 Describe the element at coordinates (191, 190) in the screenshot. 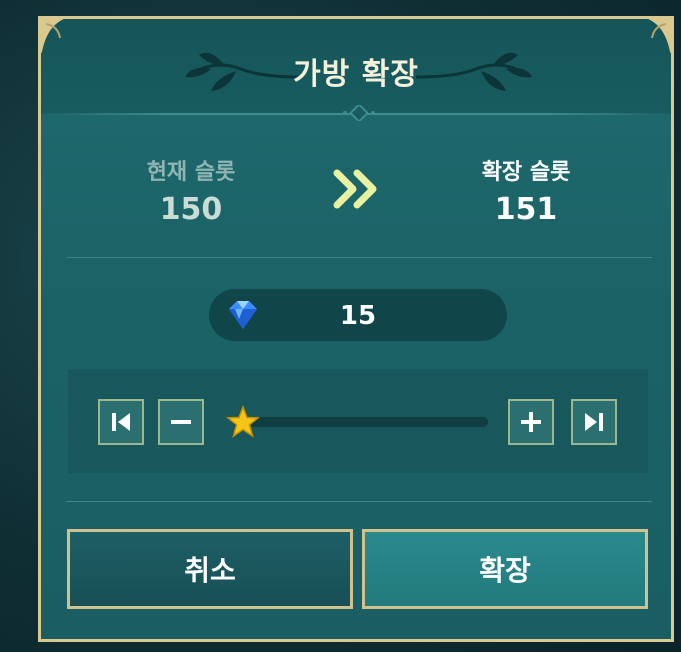

I see `current-slot: 현재 슬롯 150` at that location.